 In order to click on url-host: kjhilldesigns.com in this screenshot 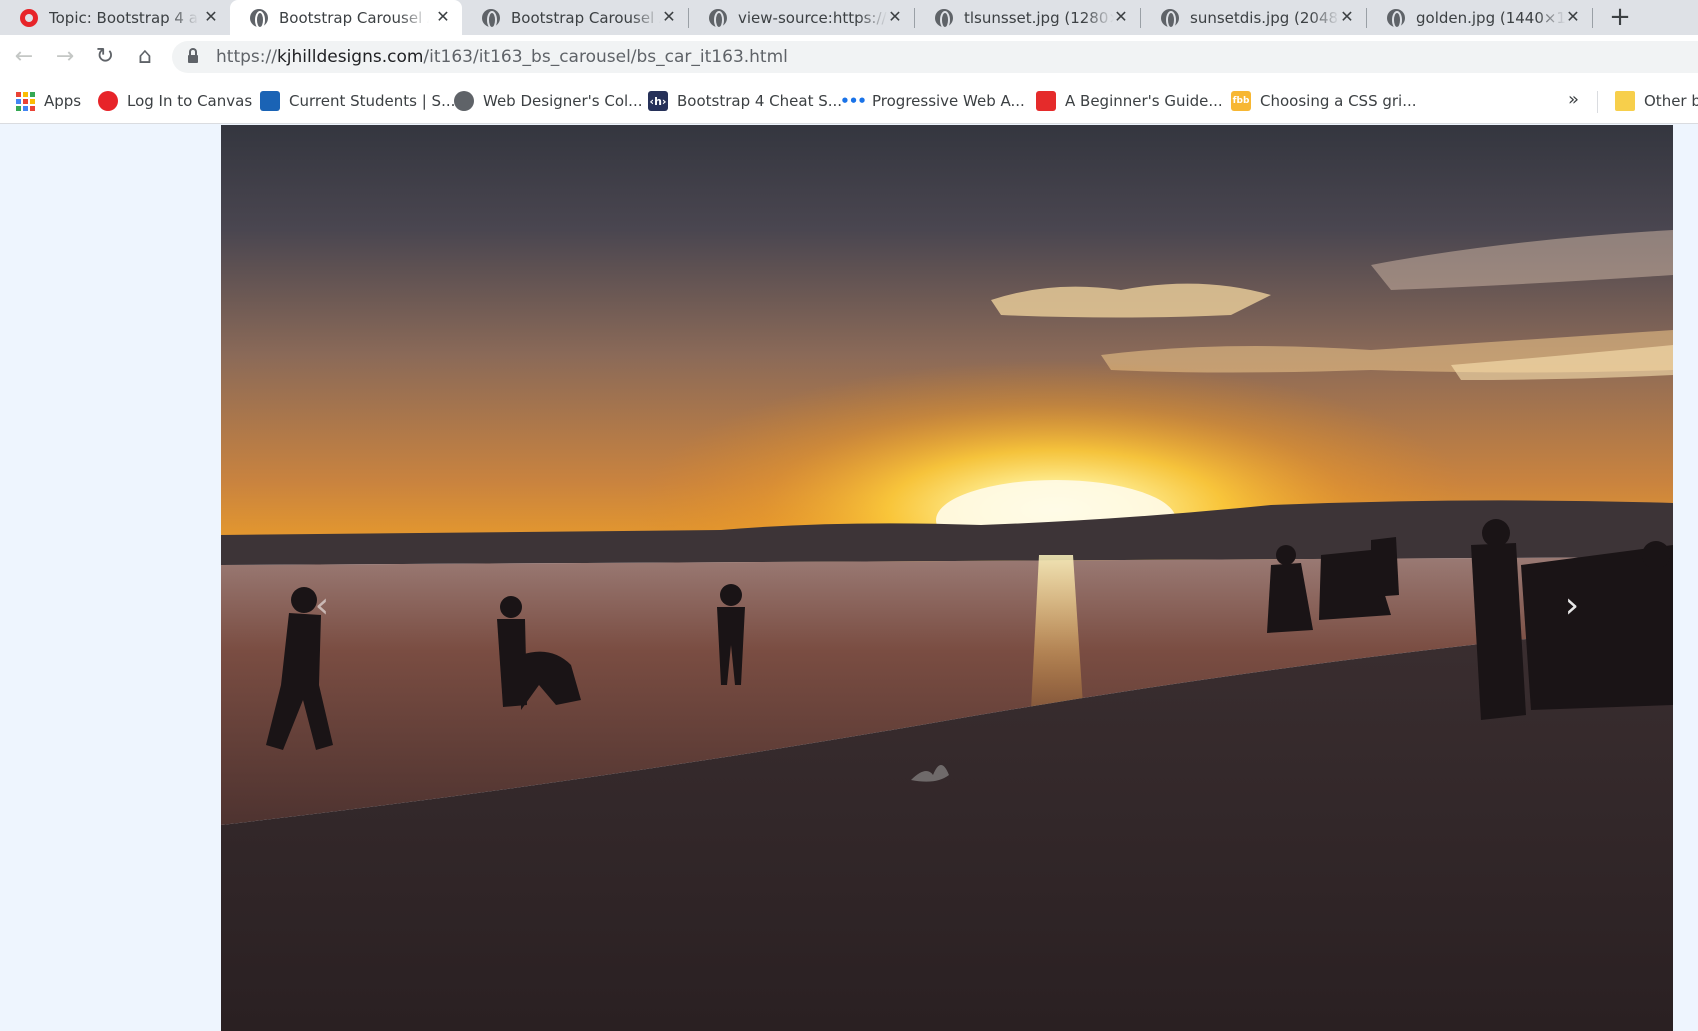, I will do `click(350, 57)`.